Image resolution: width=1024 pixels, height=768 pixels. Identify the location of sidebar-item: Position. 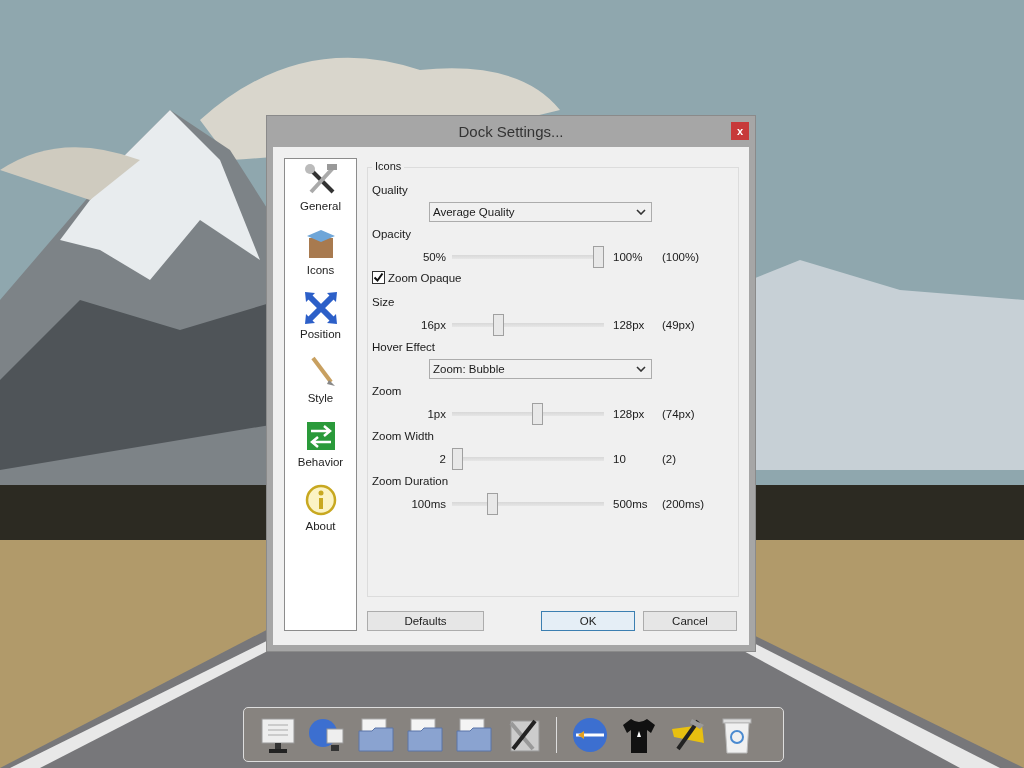
(320, 315).